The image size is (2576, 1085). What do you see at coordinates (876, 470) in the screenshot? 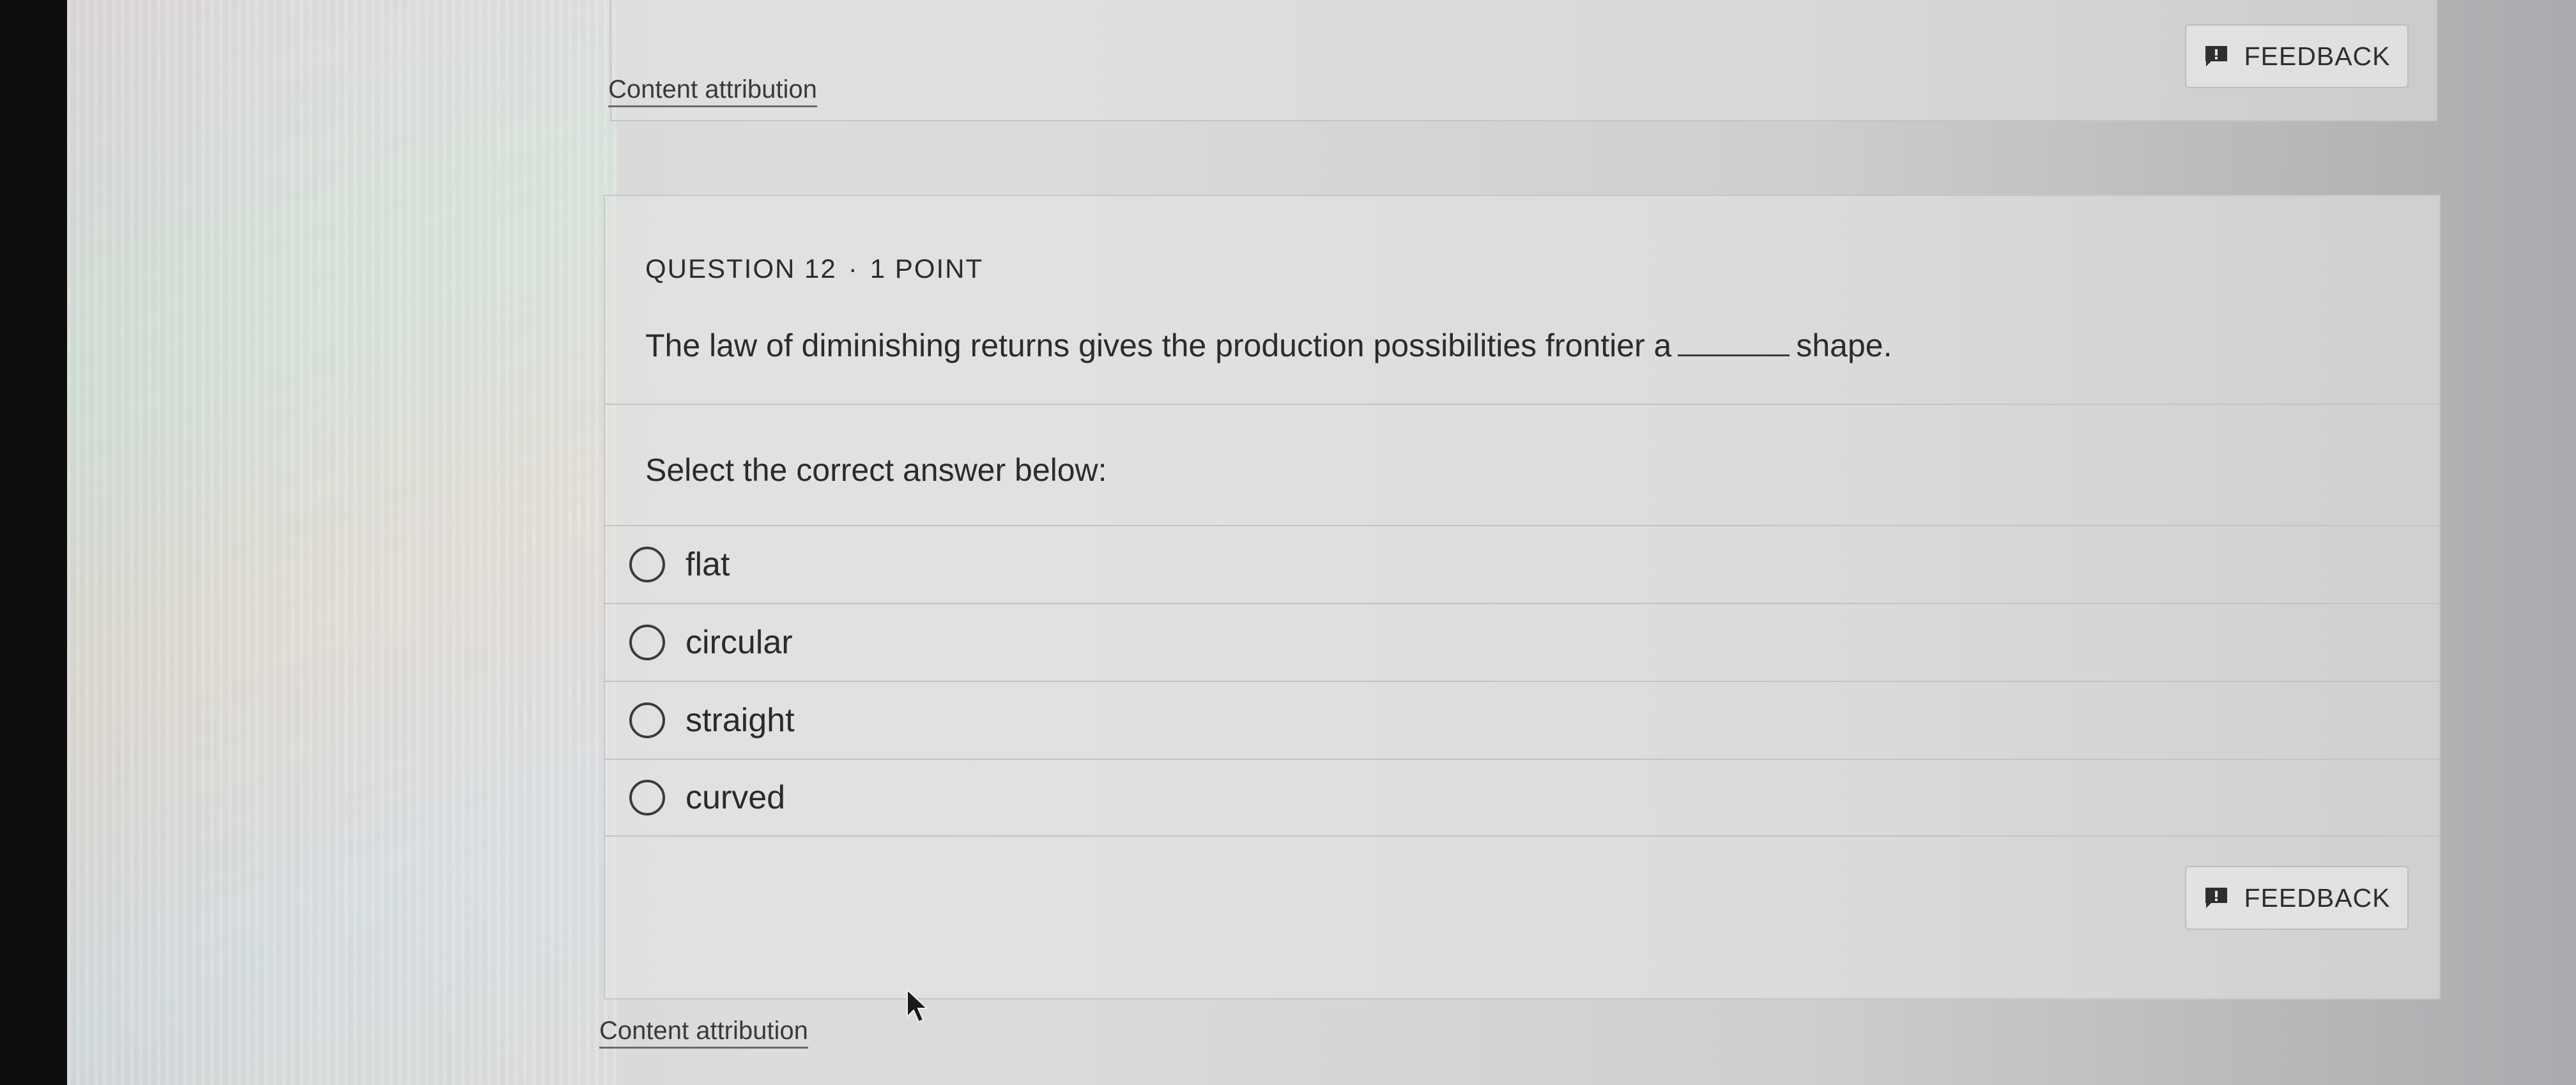
I see `answer-prompt: Select the correct answer below:` at bounding box center [876, 470].